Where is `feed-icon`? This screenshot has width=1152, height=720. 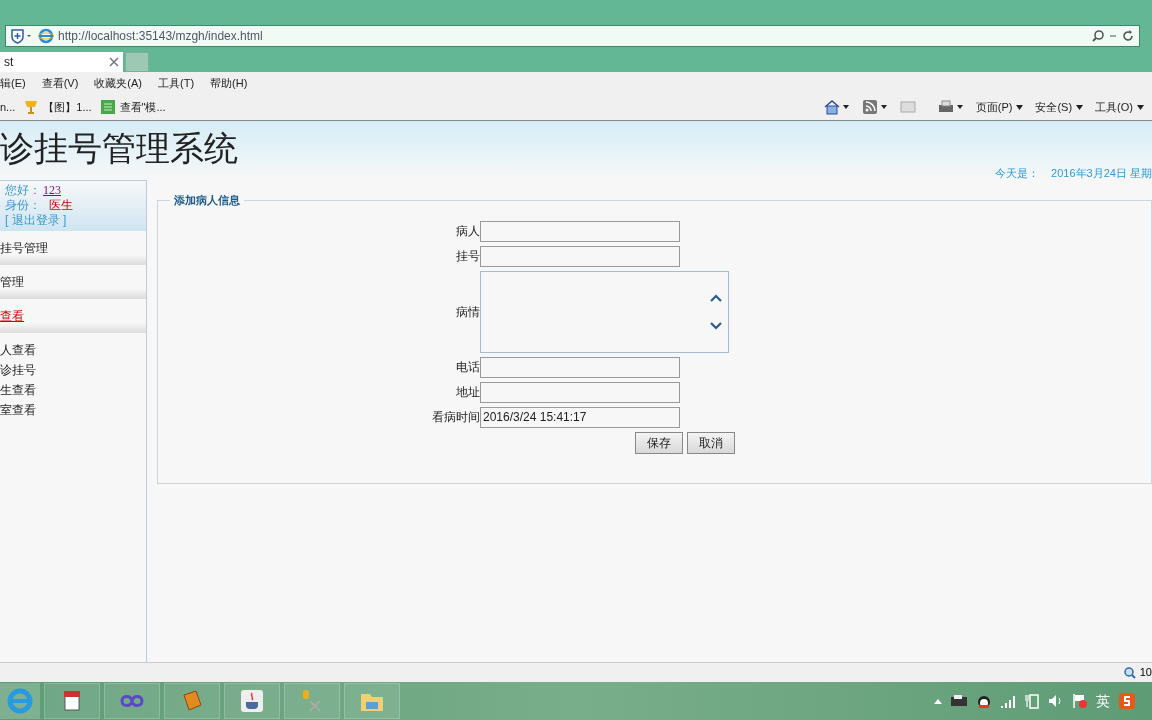
feed-icon is located at coordinates (874, 107).